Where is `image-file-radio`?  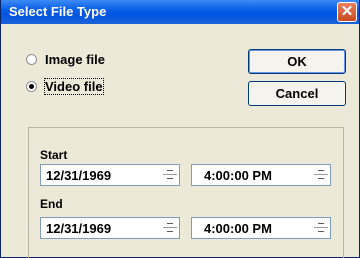 image-file-radio is located at coordinates (31, 59).